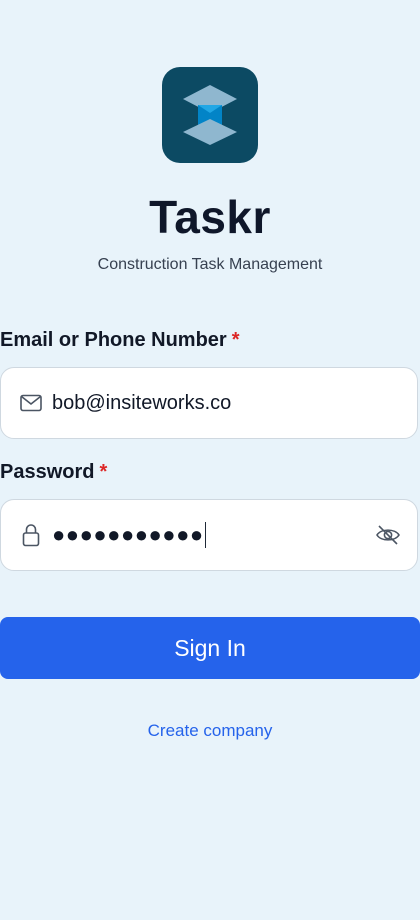  I want to click on mail-icon, so click(31, 403).